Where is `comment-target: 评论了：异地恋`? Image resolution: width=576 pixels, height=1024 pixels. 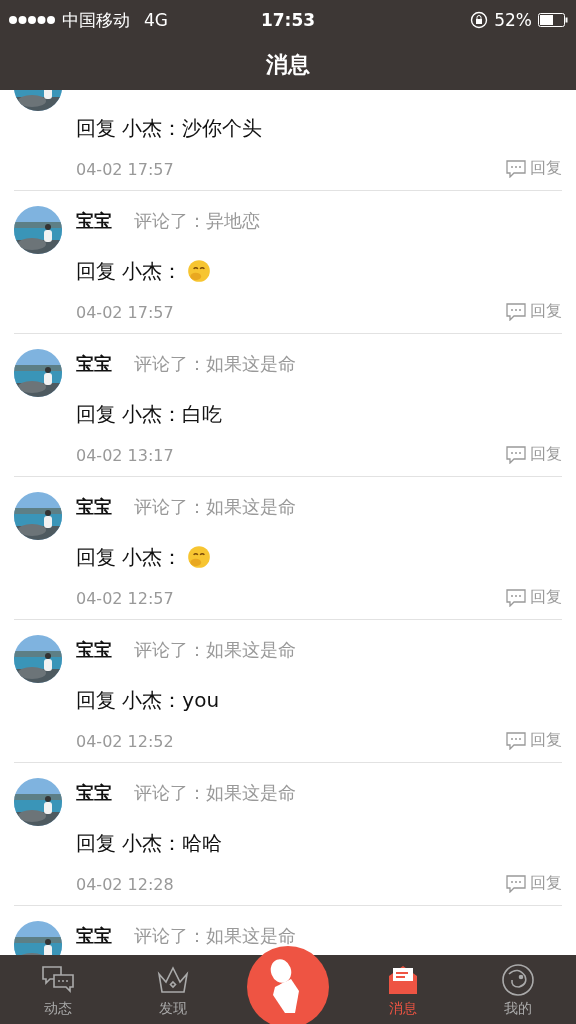
comment-target: 评论了：异地恋 is located at coordinates (197, 221).